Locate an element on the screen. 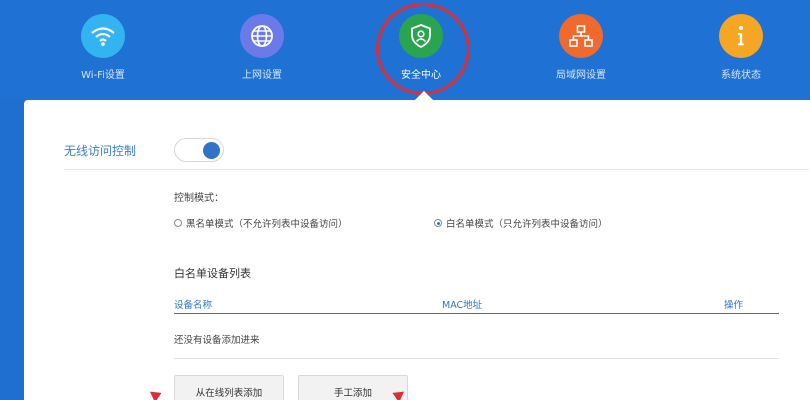  nav-label-lan-settings: 局域网设置 is located at coordinates (581, 75).